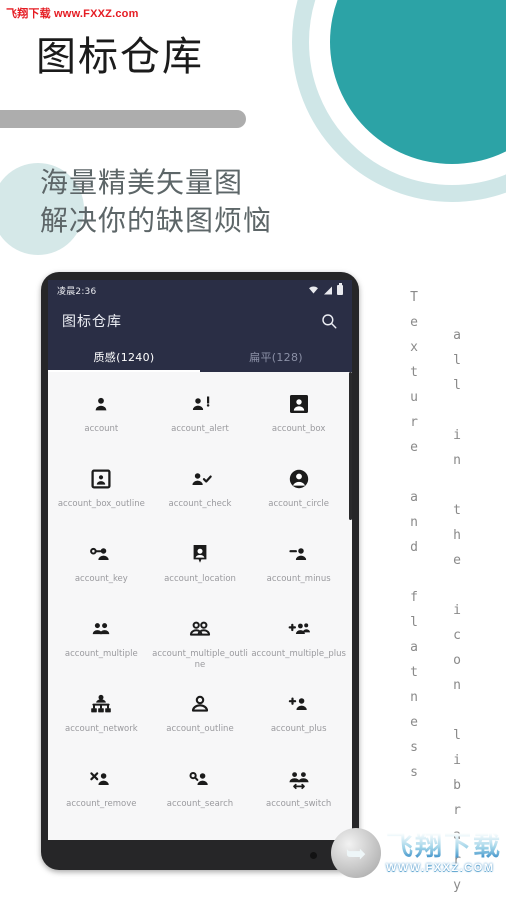 The width and height of the screenshot is (506, 900). I want to click on watermark-bottom-cn: 飞翔下载, so click(444, 846).